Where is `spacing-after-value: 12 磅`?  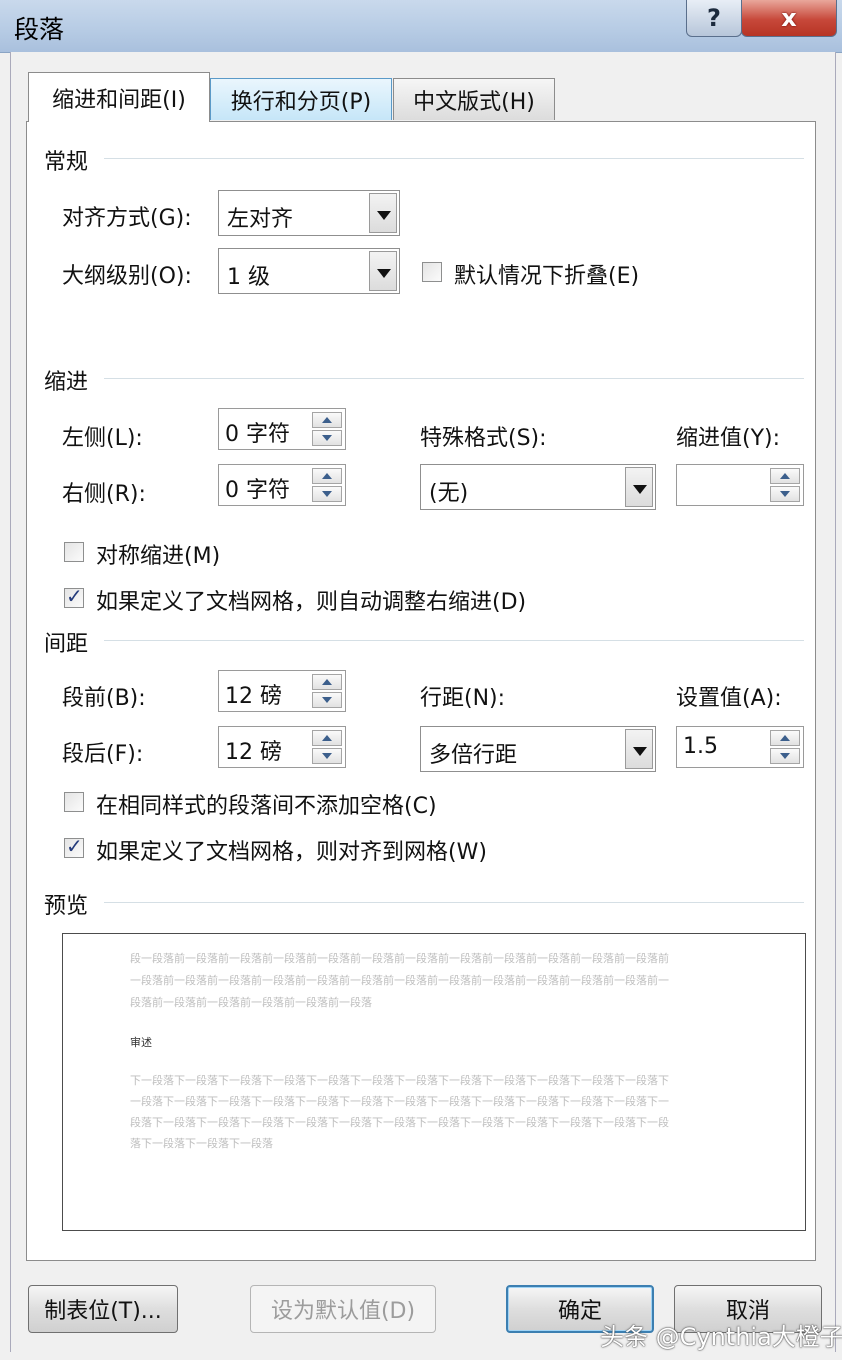
spacing-after-value: 12 磅 is located at coordinates (253, 752).